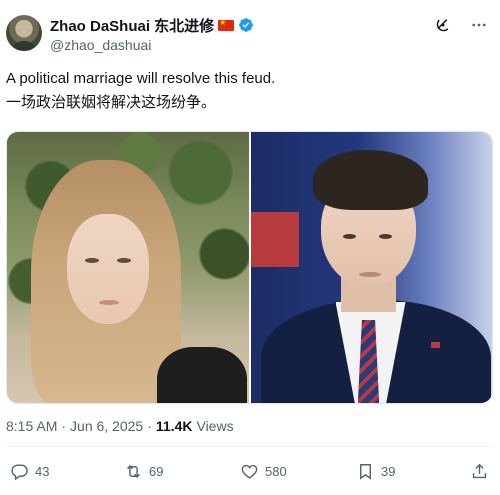  Describe the element at coordinates (174, 426) in the screenshot. I see `views-count: 11.4K` at that location.